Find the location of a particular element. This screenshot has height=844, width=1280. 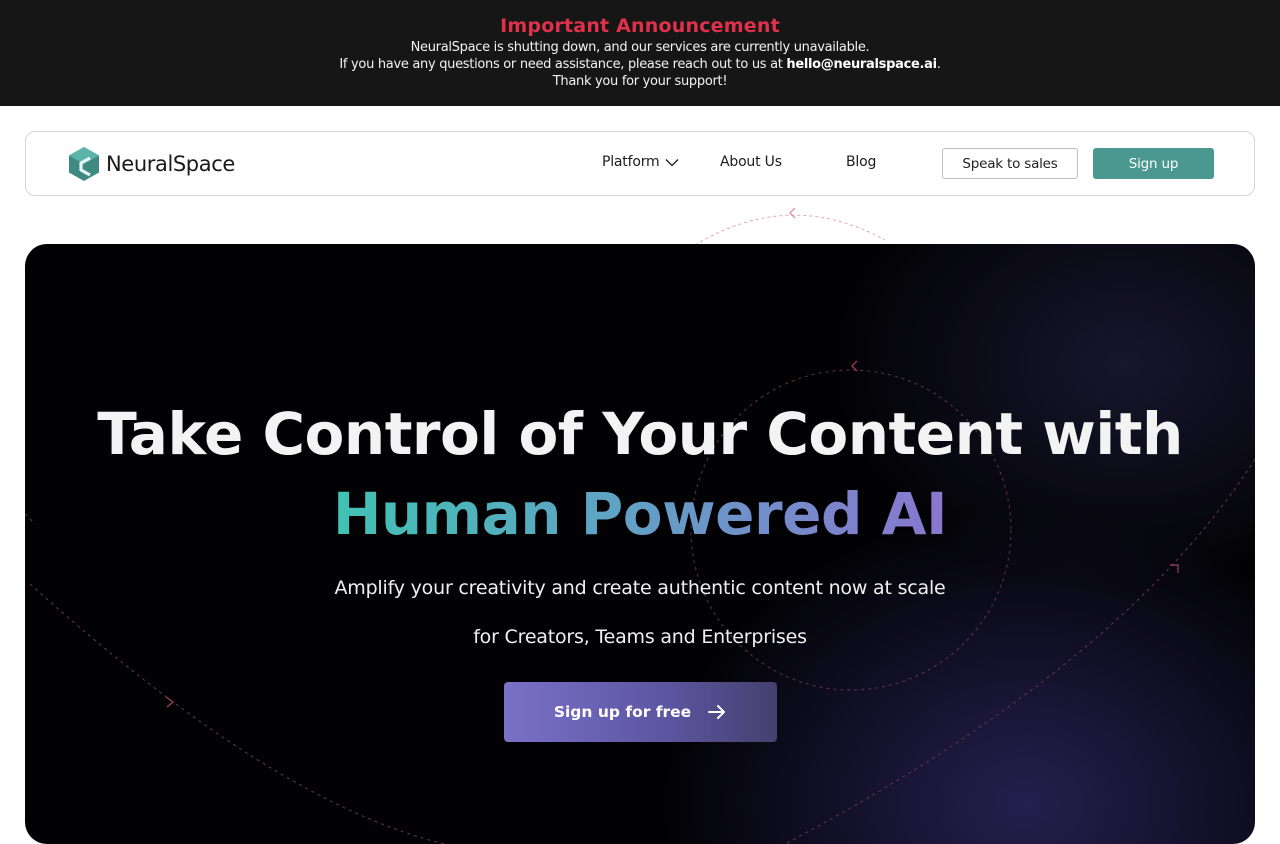

nav-platform-label: Platform is located at coordinates (631, 162).